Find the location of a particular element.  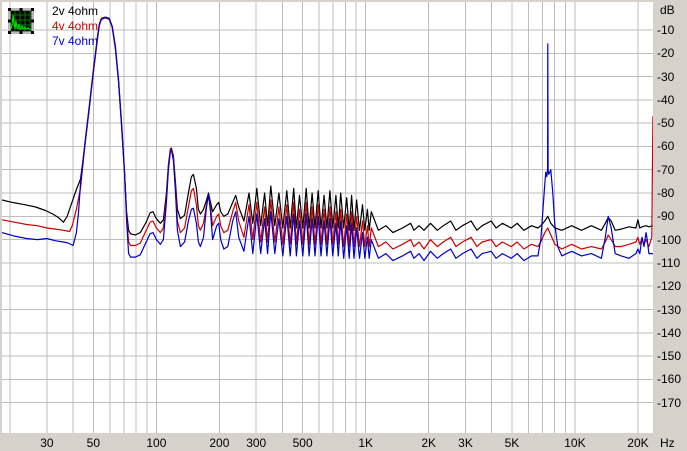

y-tick-label: -110 is located at coordinates (669, 262).